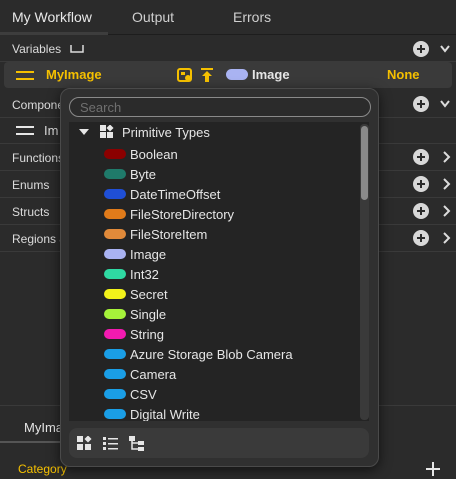 This screenshot has height=479, width=456. What do you see at coordinates (147, 334) in the screenshot?
I see `type-item-label: String` at bounding box center [147, 334].